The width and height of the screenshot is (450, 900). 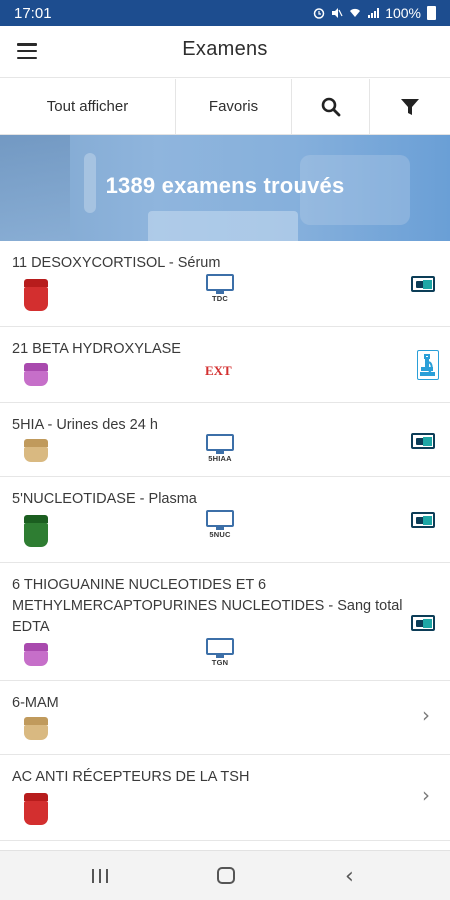 What do you see at coordinates (337, 13) in the screenshot?
I see `mute-icon` at bounding box center [337, 13].